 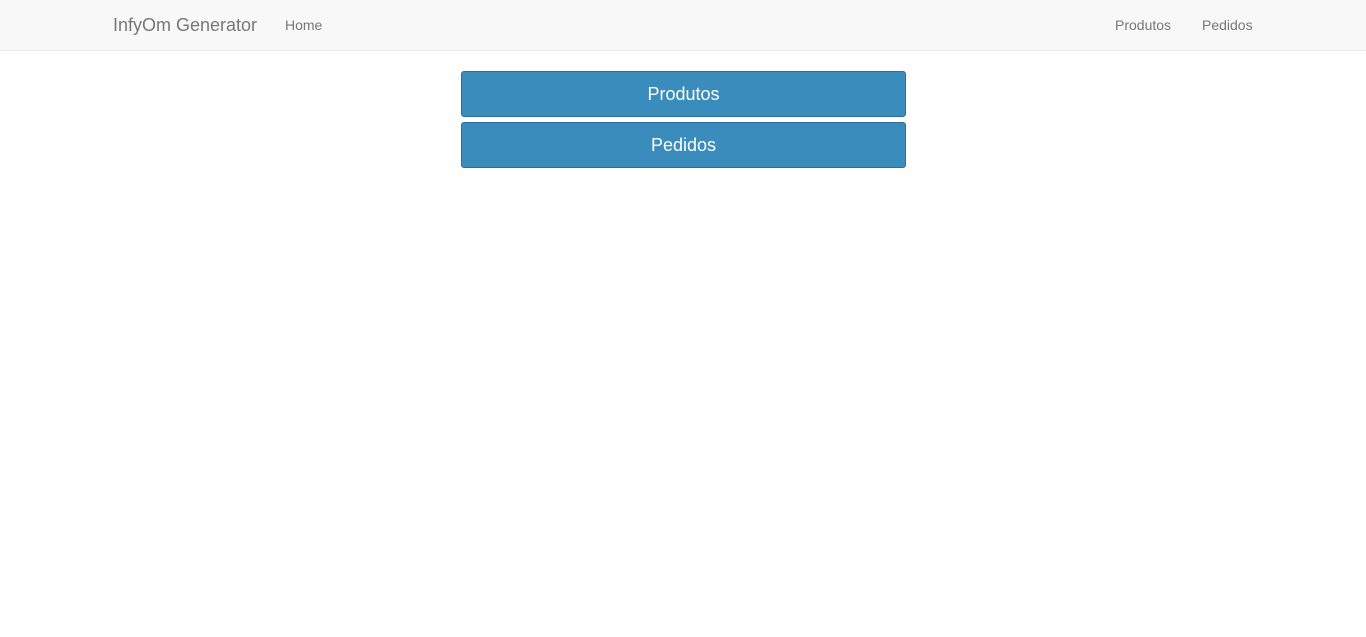 What do you see at coordinates (683, 94) in the screenshot?
I see `produtos-button: Produtos` at bounding box center [683, 94].